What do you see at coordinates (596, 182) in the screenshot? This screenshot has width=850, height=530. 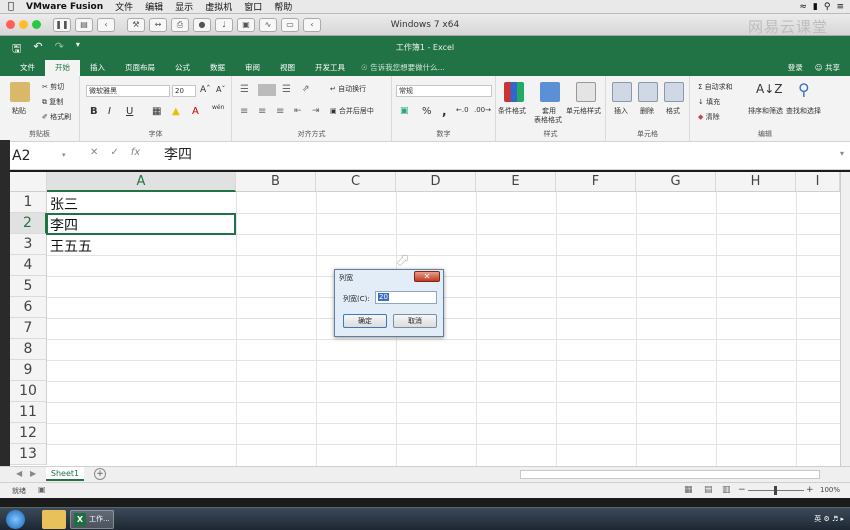 I see `column-header-f: F` at bounding box center [596, 182].